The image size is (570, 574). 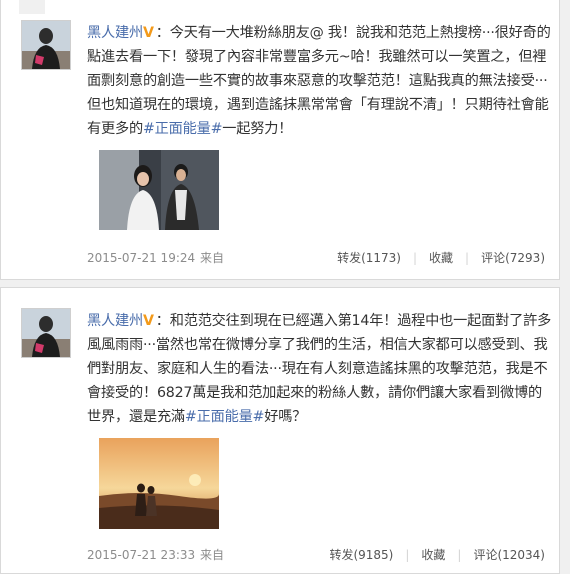 I want to click on post-text-part: 好嗎？, so click(x=285, y=417).